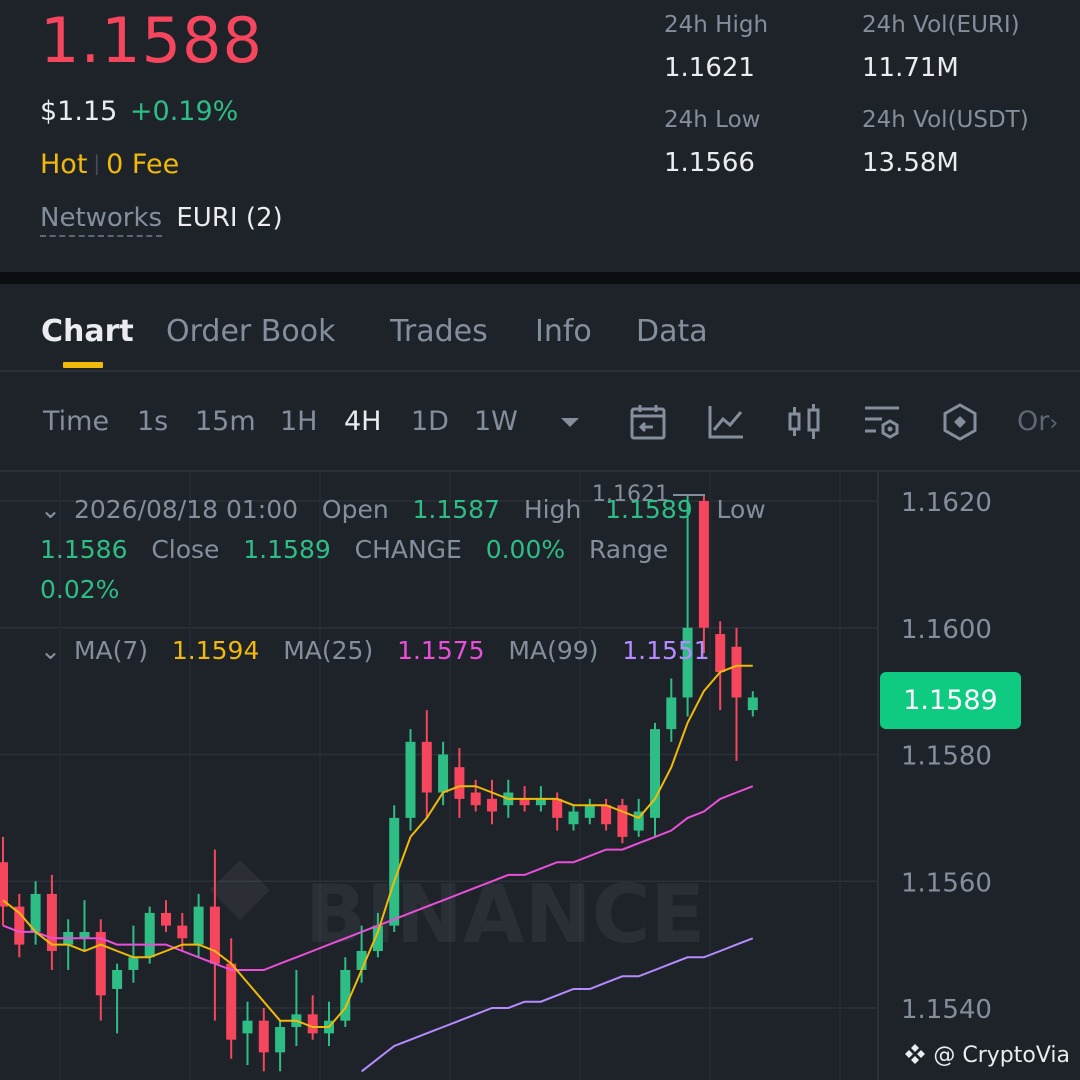  Describe the element at coordinates (709, 68) in the screenshot. I see `stat-high-value: 1.1621` at that location.